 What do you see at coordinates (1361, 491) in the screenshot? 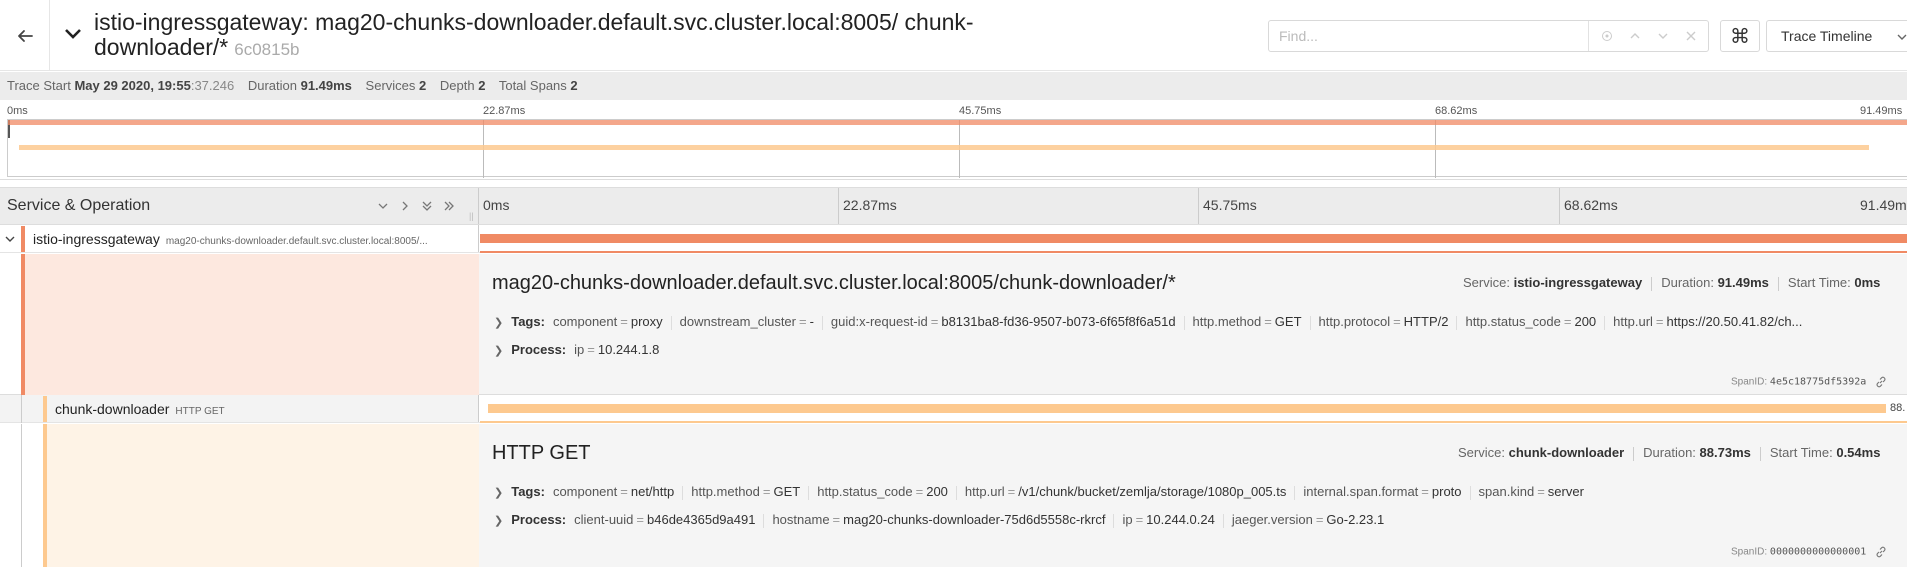
I see `kv-key: internal.span.format` at bounding box center [1361, 491].